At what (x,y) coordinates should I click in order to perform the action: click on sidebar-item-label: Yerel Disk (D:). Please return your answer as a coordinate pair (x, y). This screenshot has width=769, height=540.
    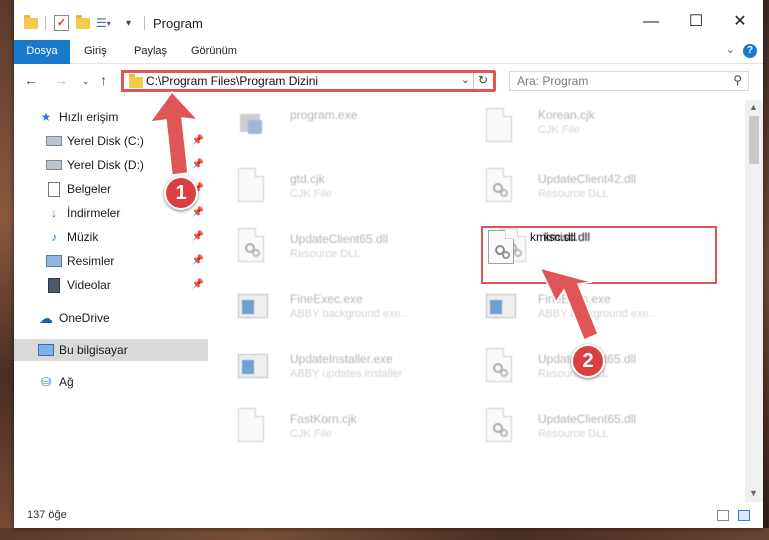
    Looking at the image, I should click on (105, 165).